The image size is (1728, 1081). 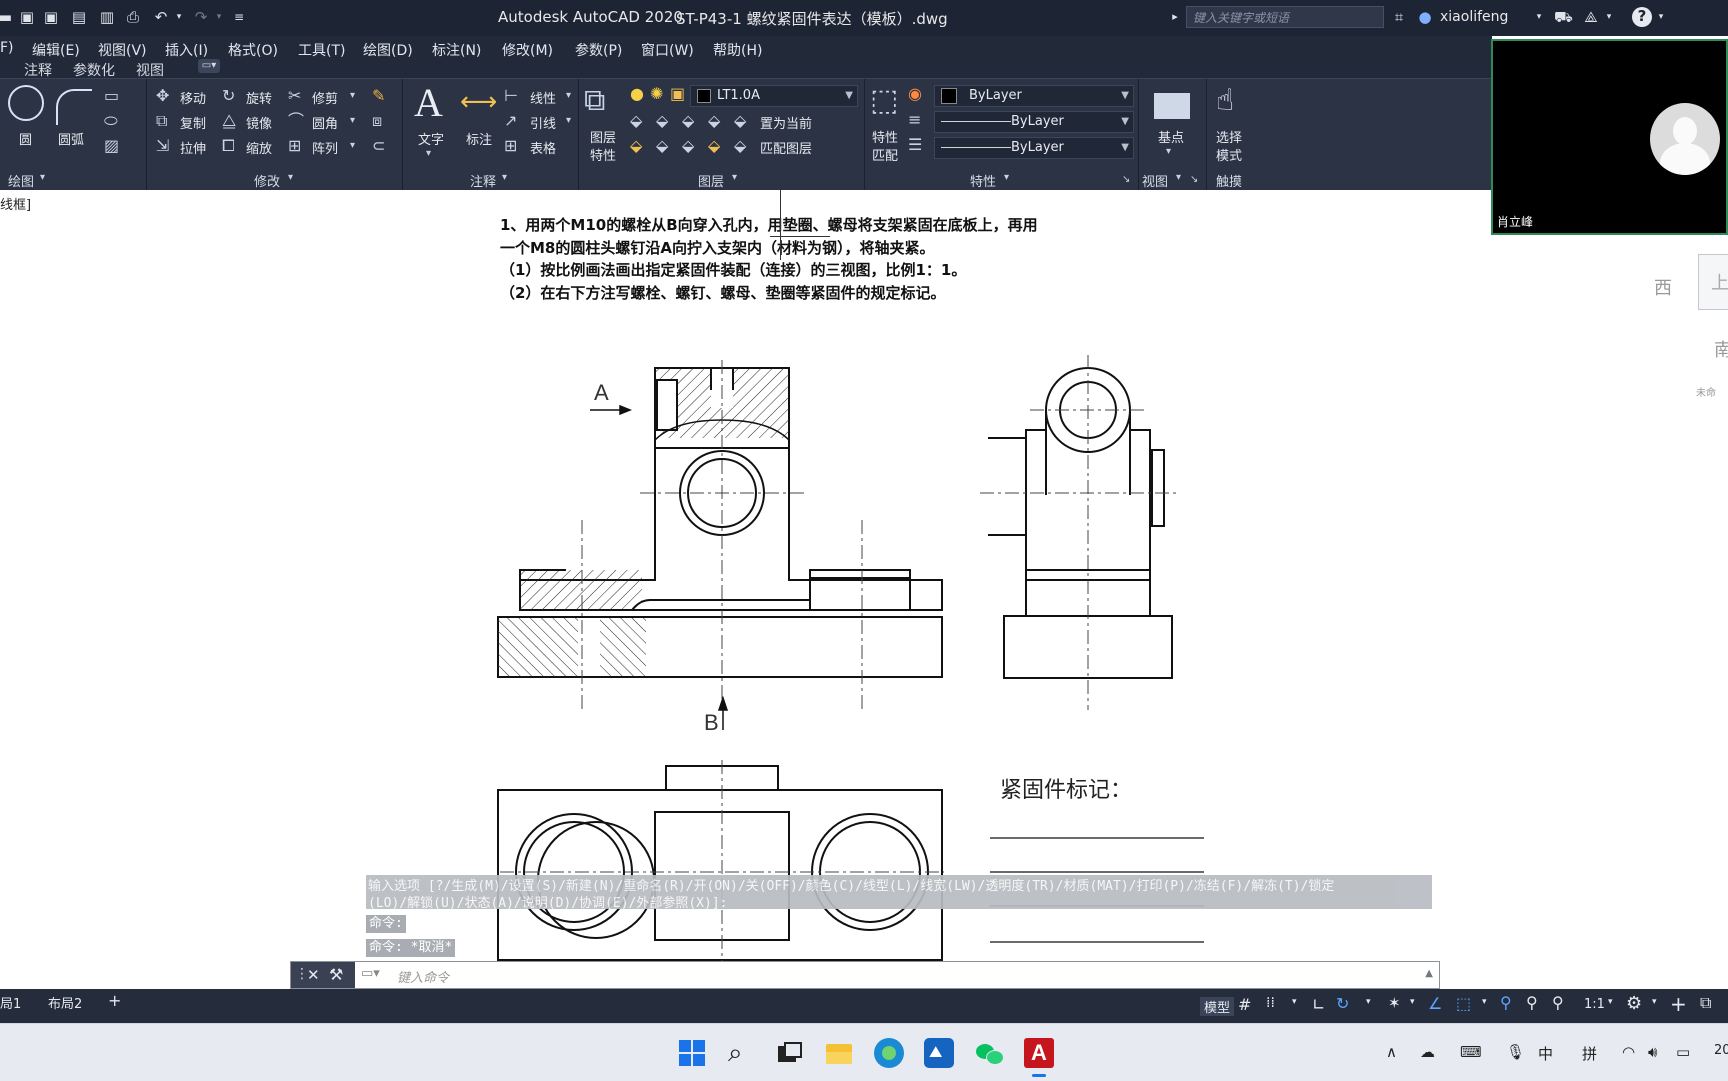 What do you see at coordinates (122, 50) in the screenshot?
I see `menu-view: 视图(V)` at bounding box center [122, 50].